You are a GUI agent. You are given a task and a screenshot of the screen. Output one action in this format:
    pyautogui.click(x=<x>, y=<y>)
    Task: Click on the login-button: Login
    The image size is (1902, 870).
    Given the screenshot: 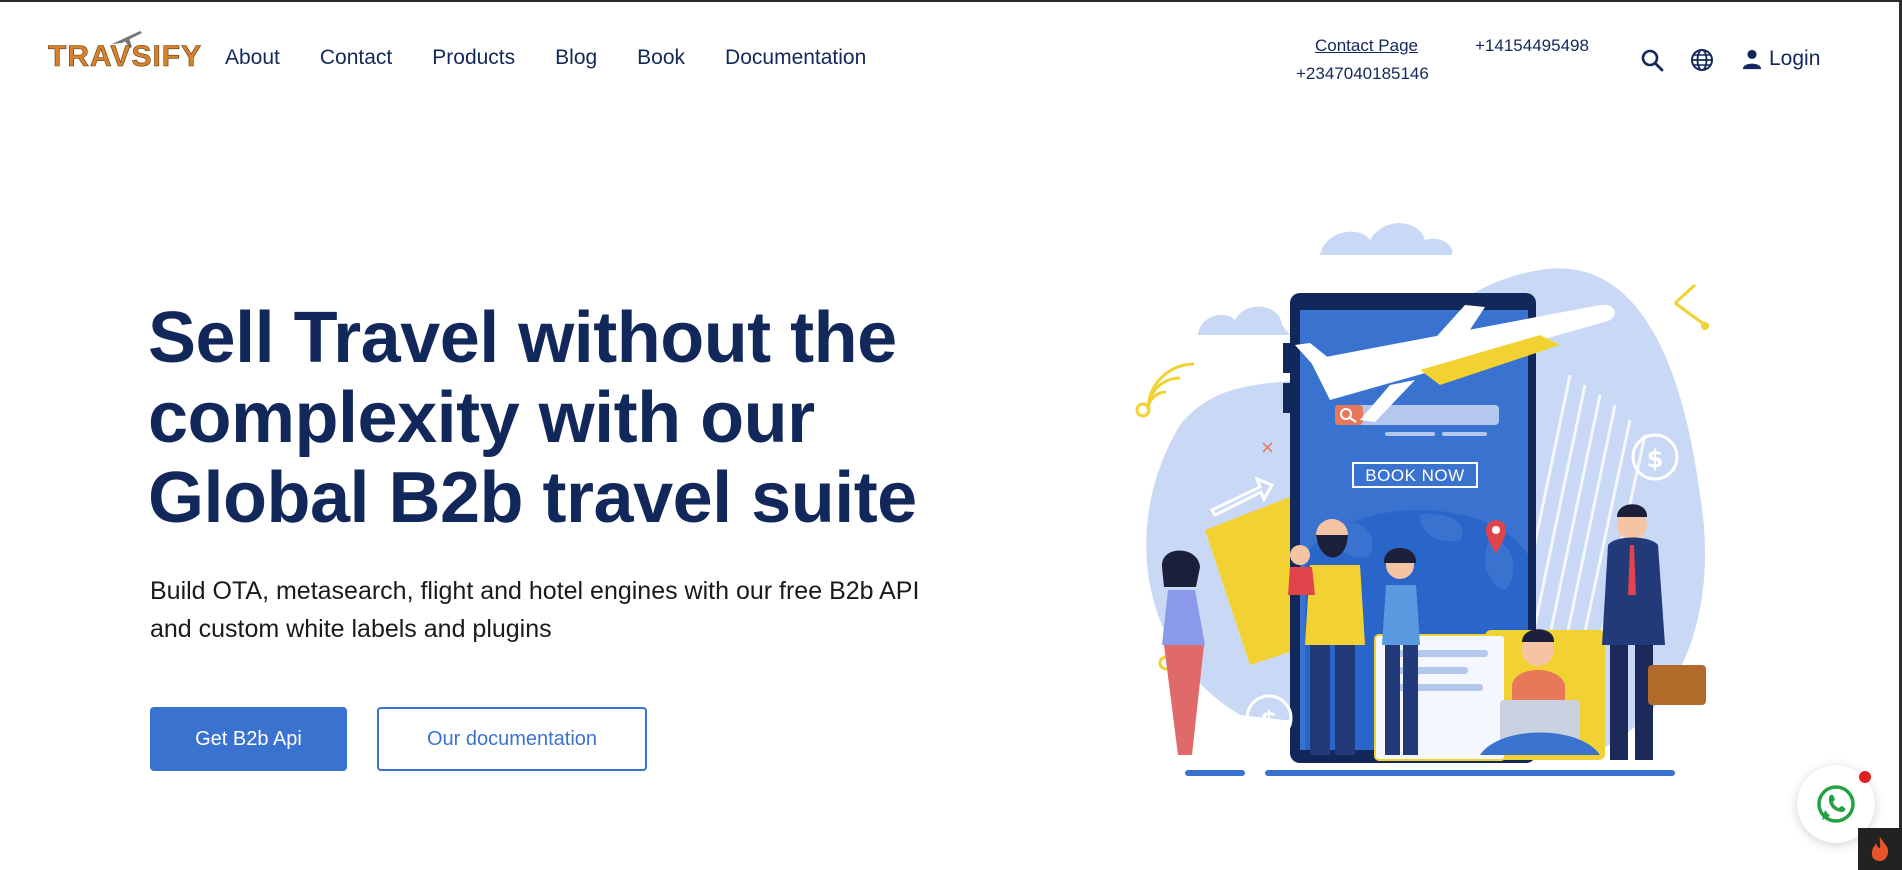 What is the action you would take?
    pyautogui.click(x=1780, y=59)
    